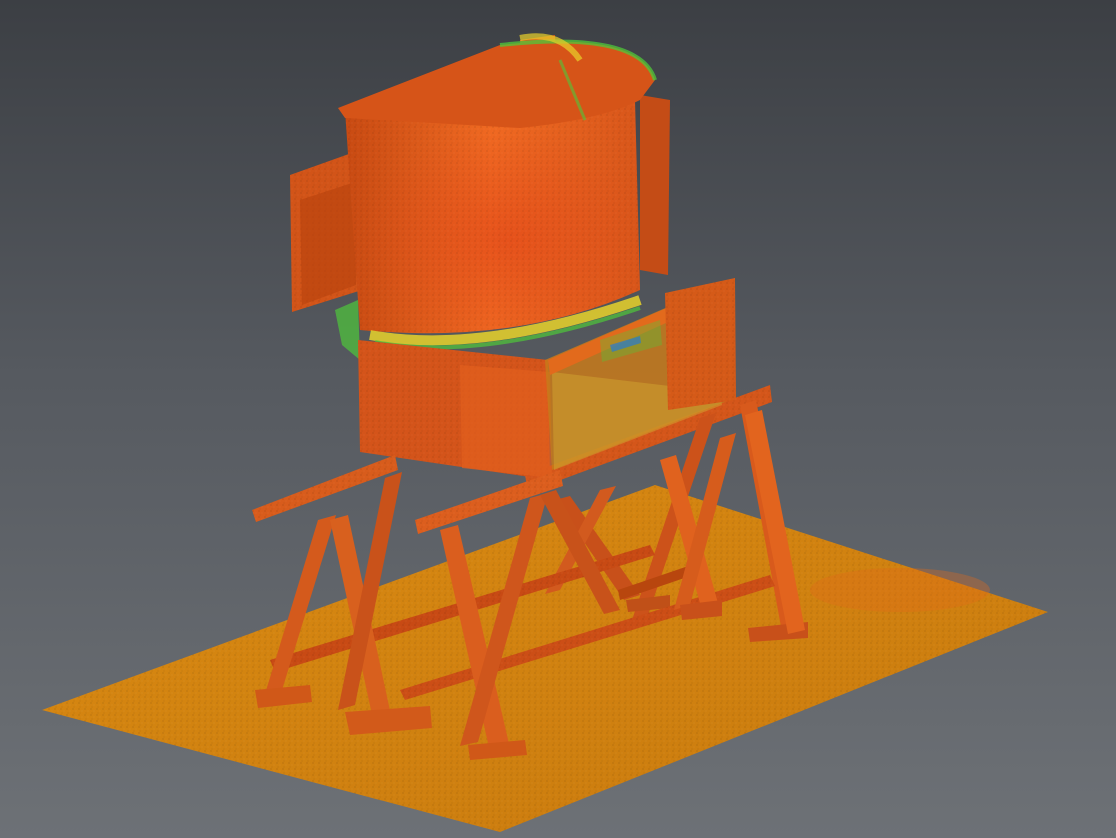 The width and height of the screenshot is (1116, 838). What do you see at coordinates (347, 330) in the screenshot?
I see `left-green-patch` at bounding box center [347, 330].